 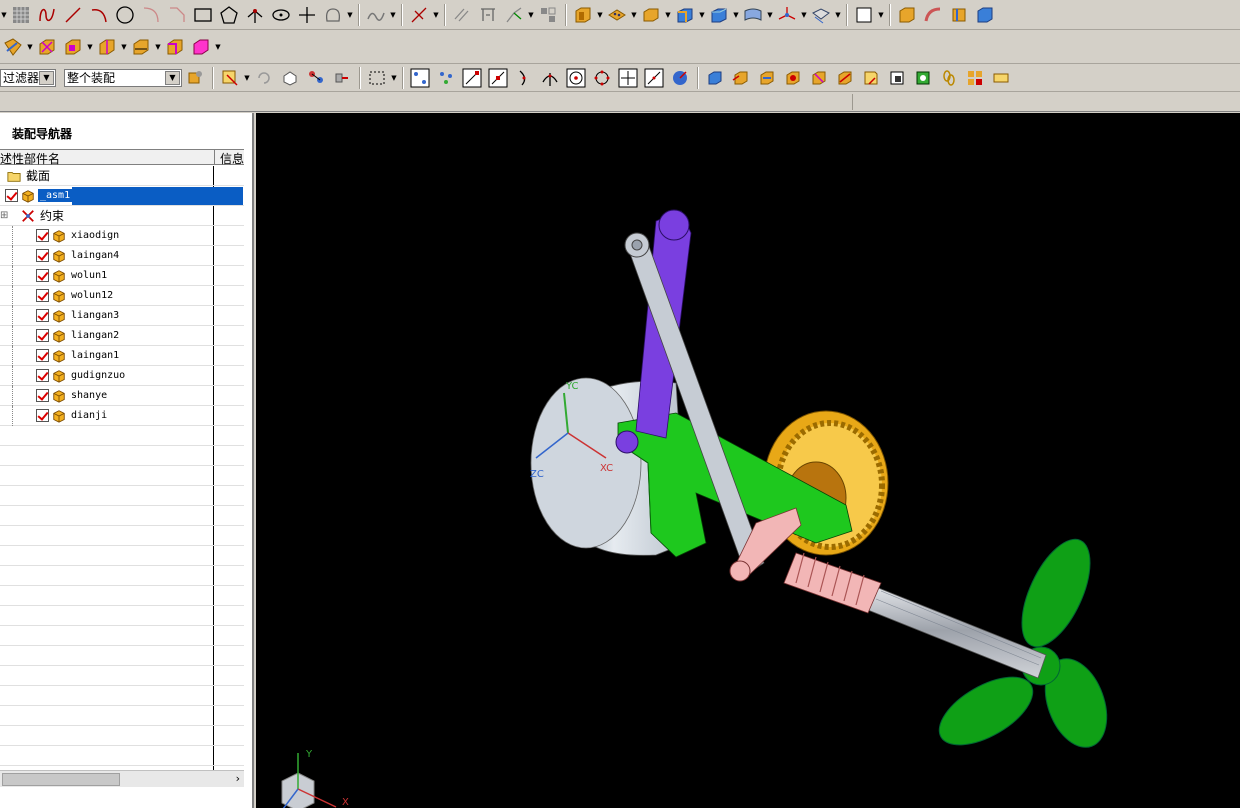 I want to click on trim-body-icon, so click(x=201, y=47).